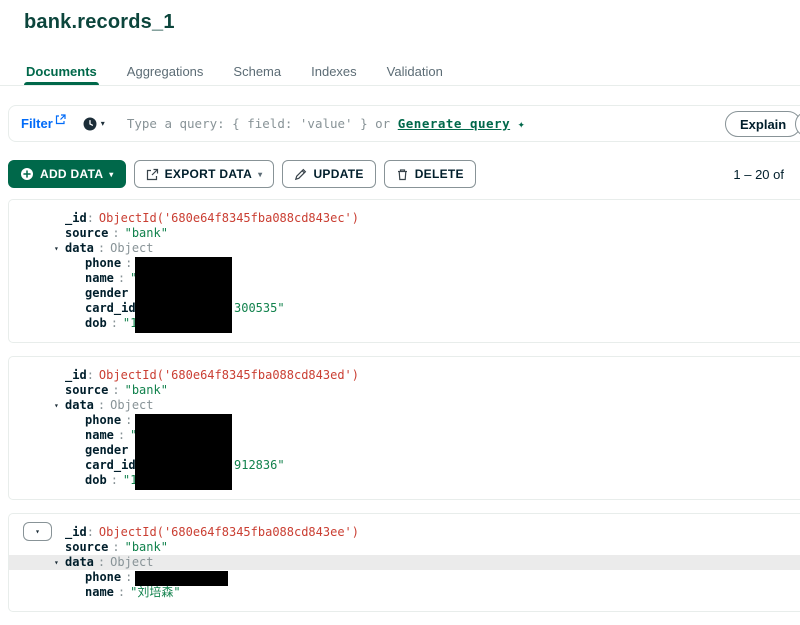 The image size is (800, 625). Describe the element at coordinates (258, 123) in the screenshot. I see `query-placeholder: Type a query: { field: 'value' } or` at that location.